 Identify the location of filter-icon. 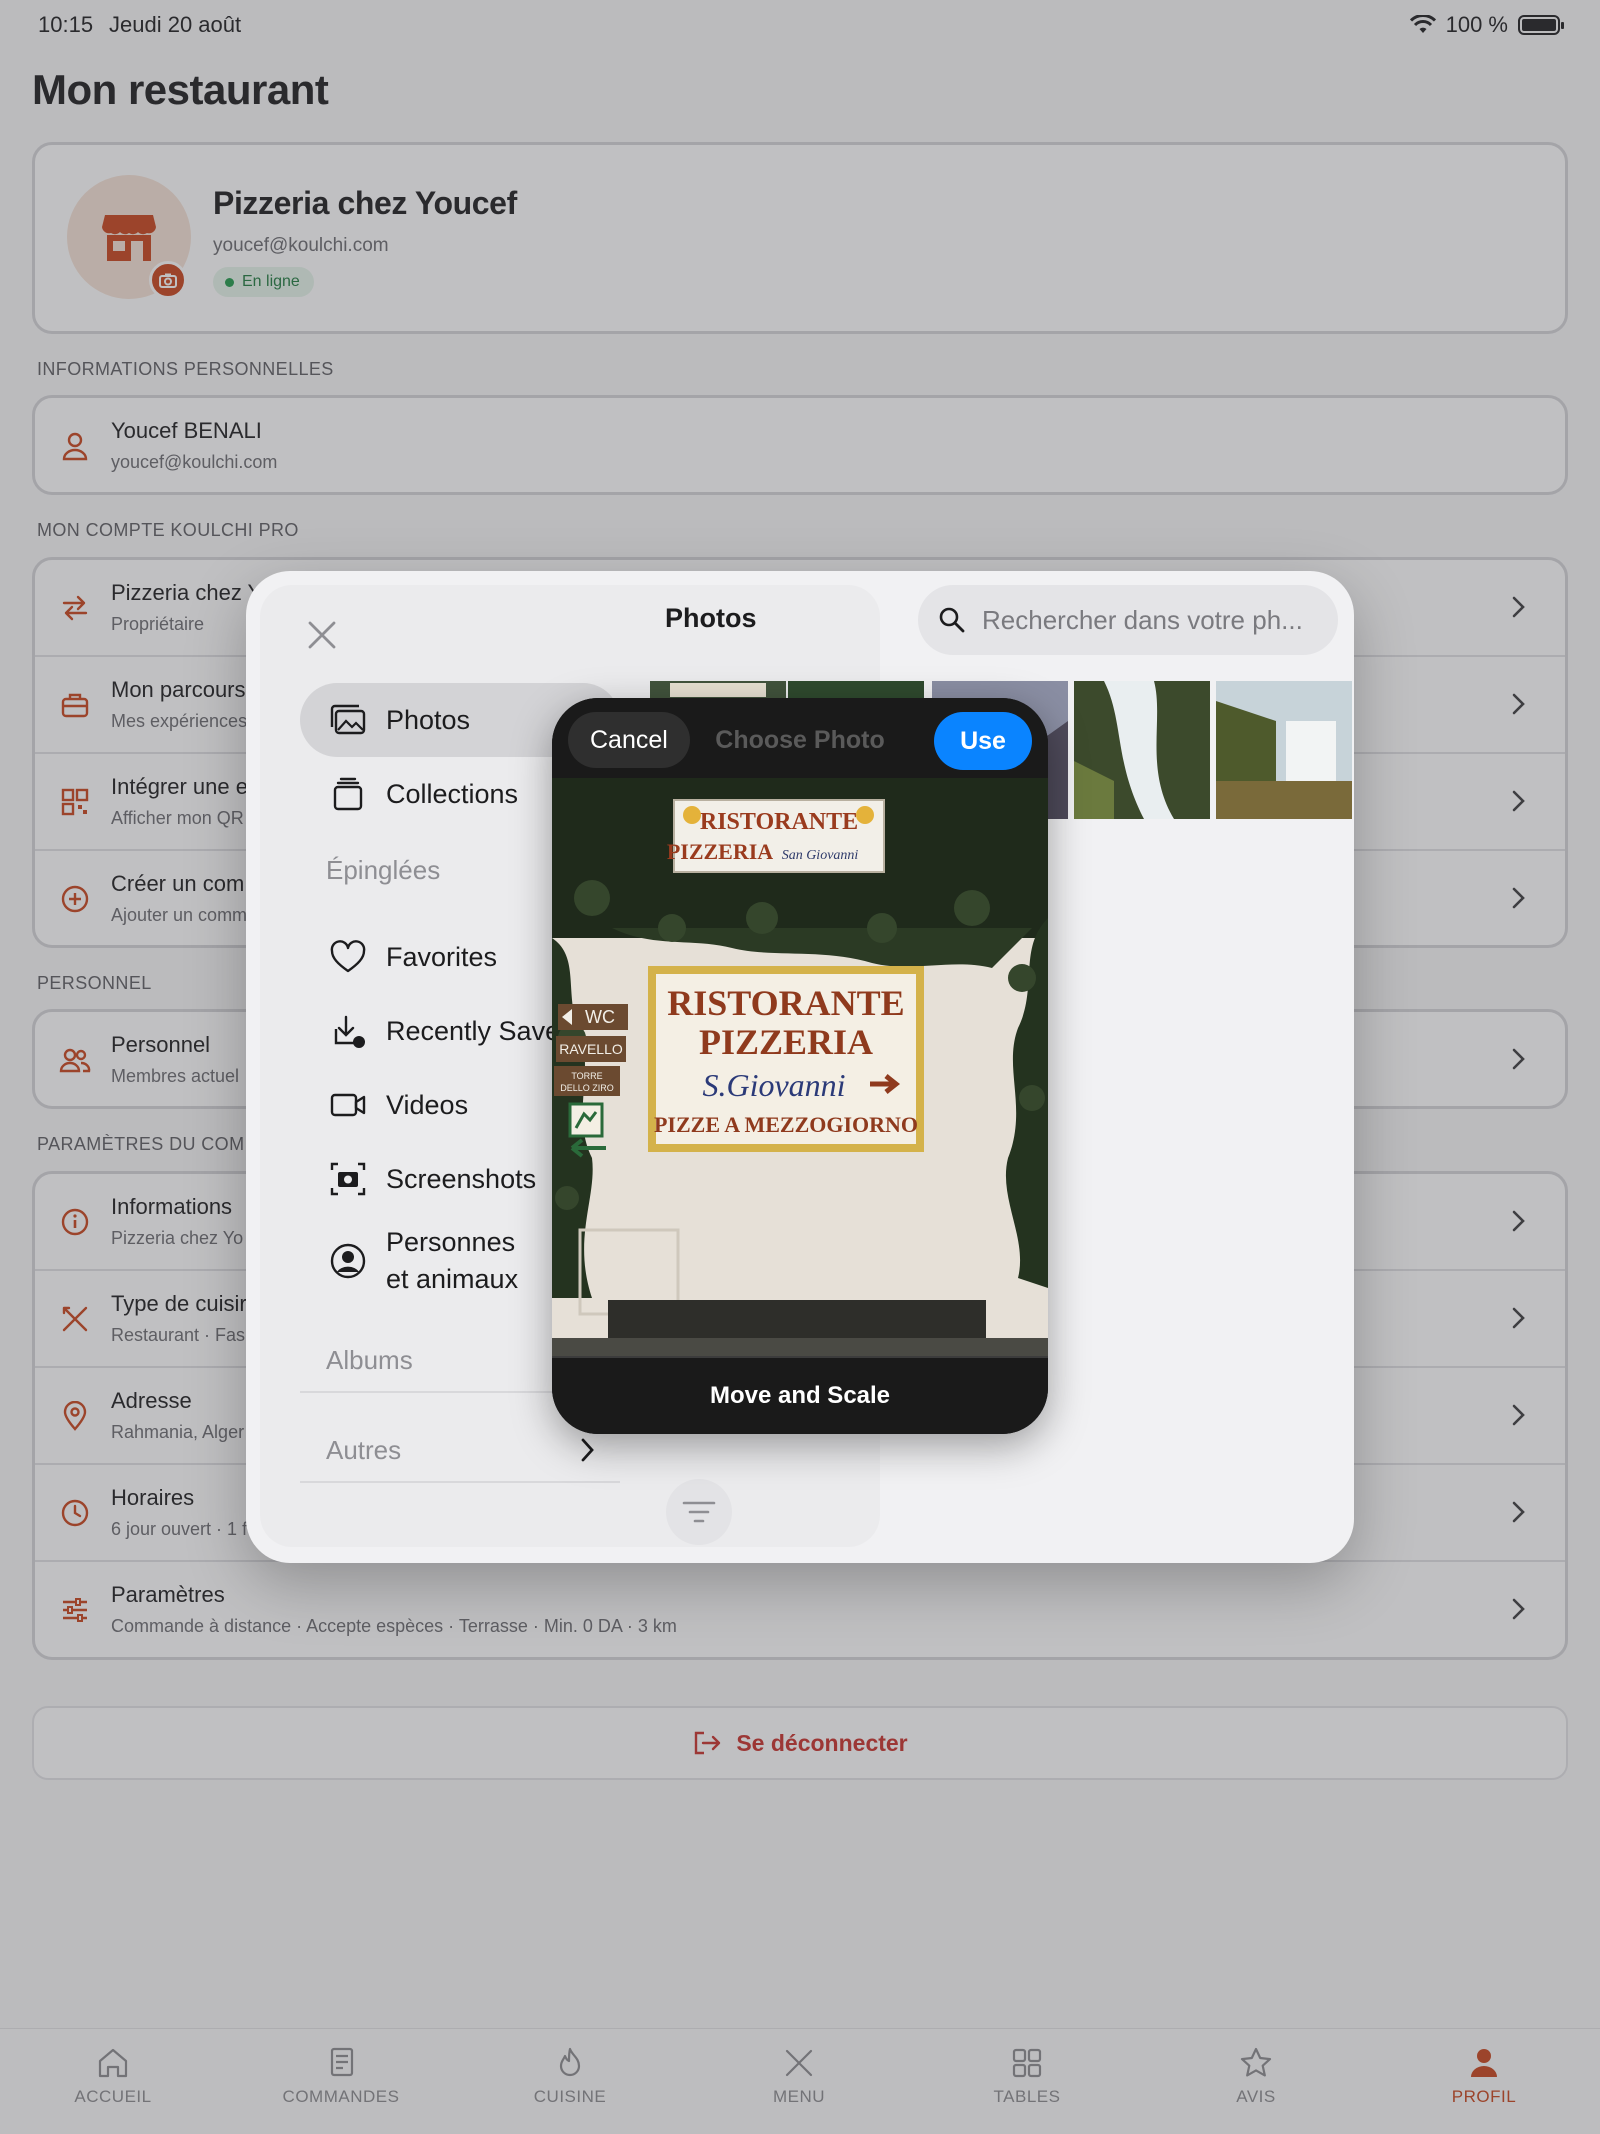
(699, 1512).